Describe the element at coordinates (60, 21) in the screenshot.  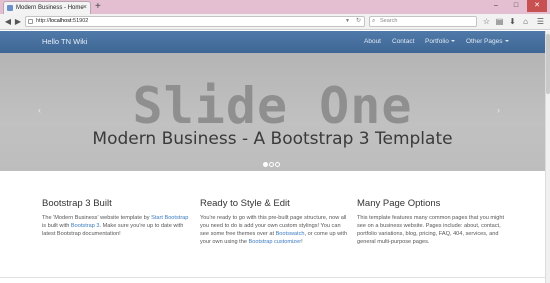
I see `url-host: localhost` at that location.